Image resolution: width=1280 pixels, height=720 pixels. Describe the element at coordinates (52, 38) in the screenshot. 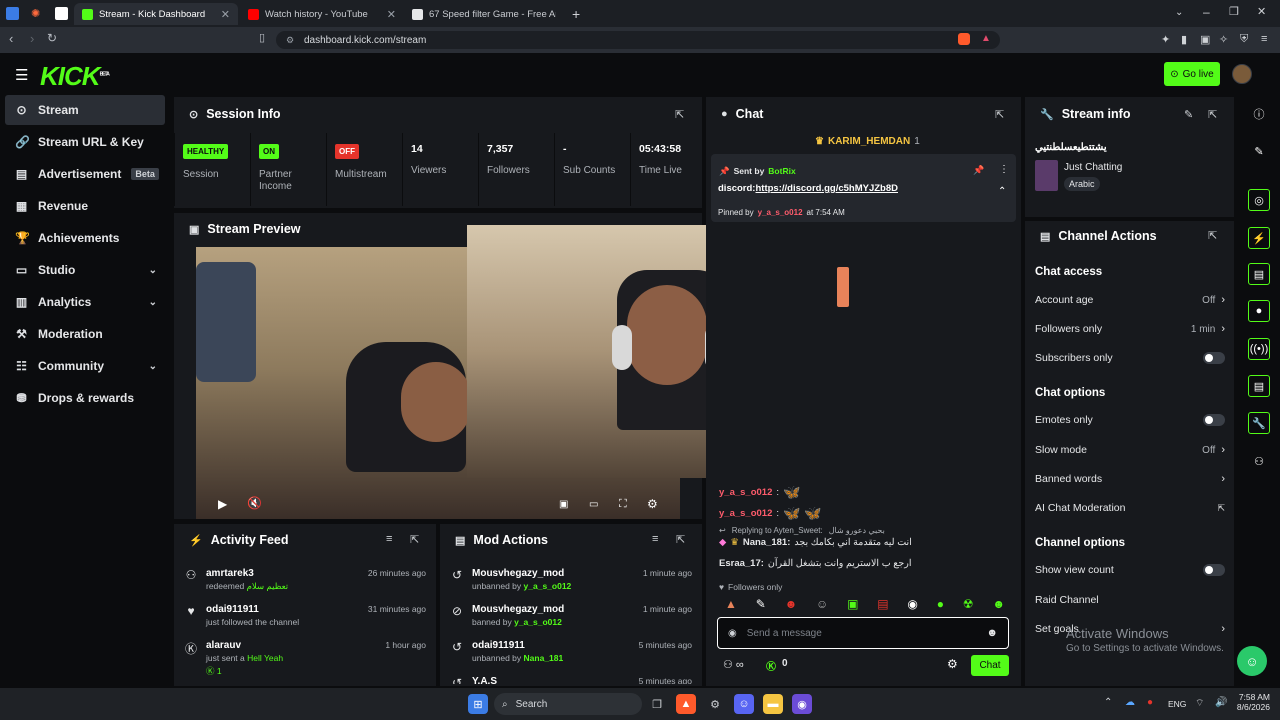

I see `reload-icon: ↻` at that location.